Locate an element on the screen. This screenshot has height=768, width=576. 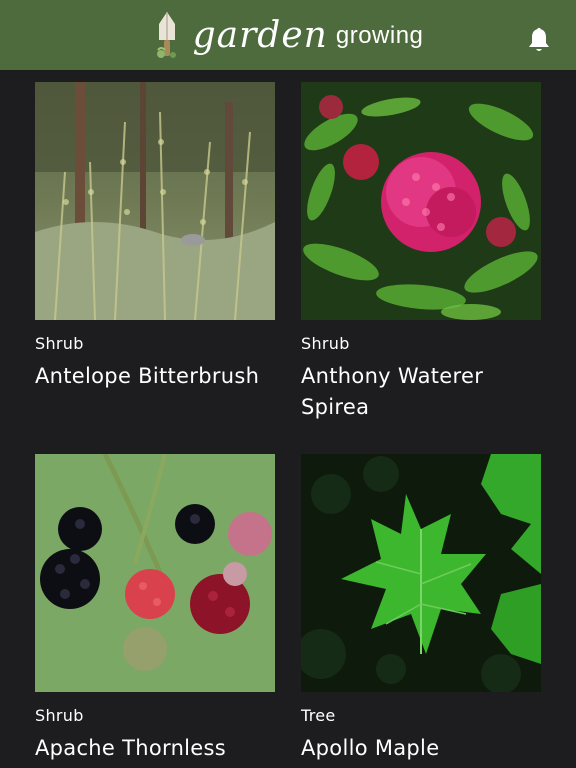
trowel-logo-icon is located at coordinates (166, 35).